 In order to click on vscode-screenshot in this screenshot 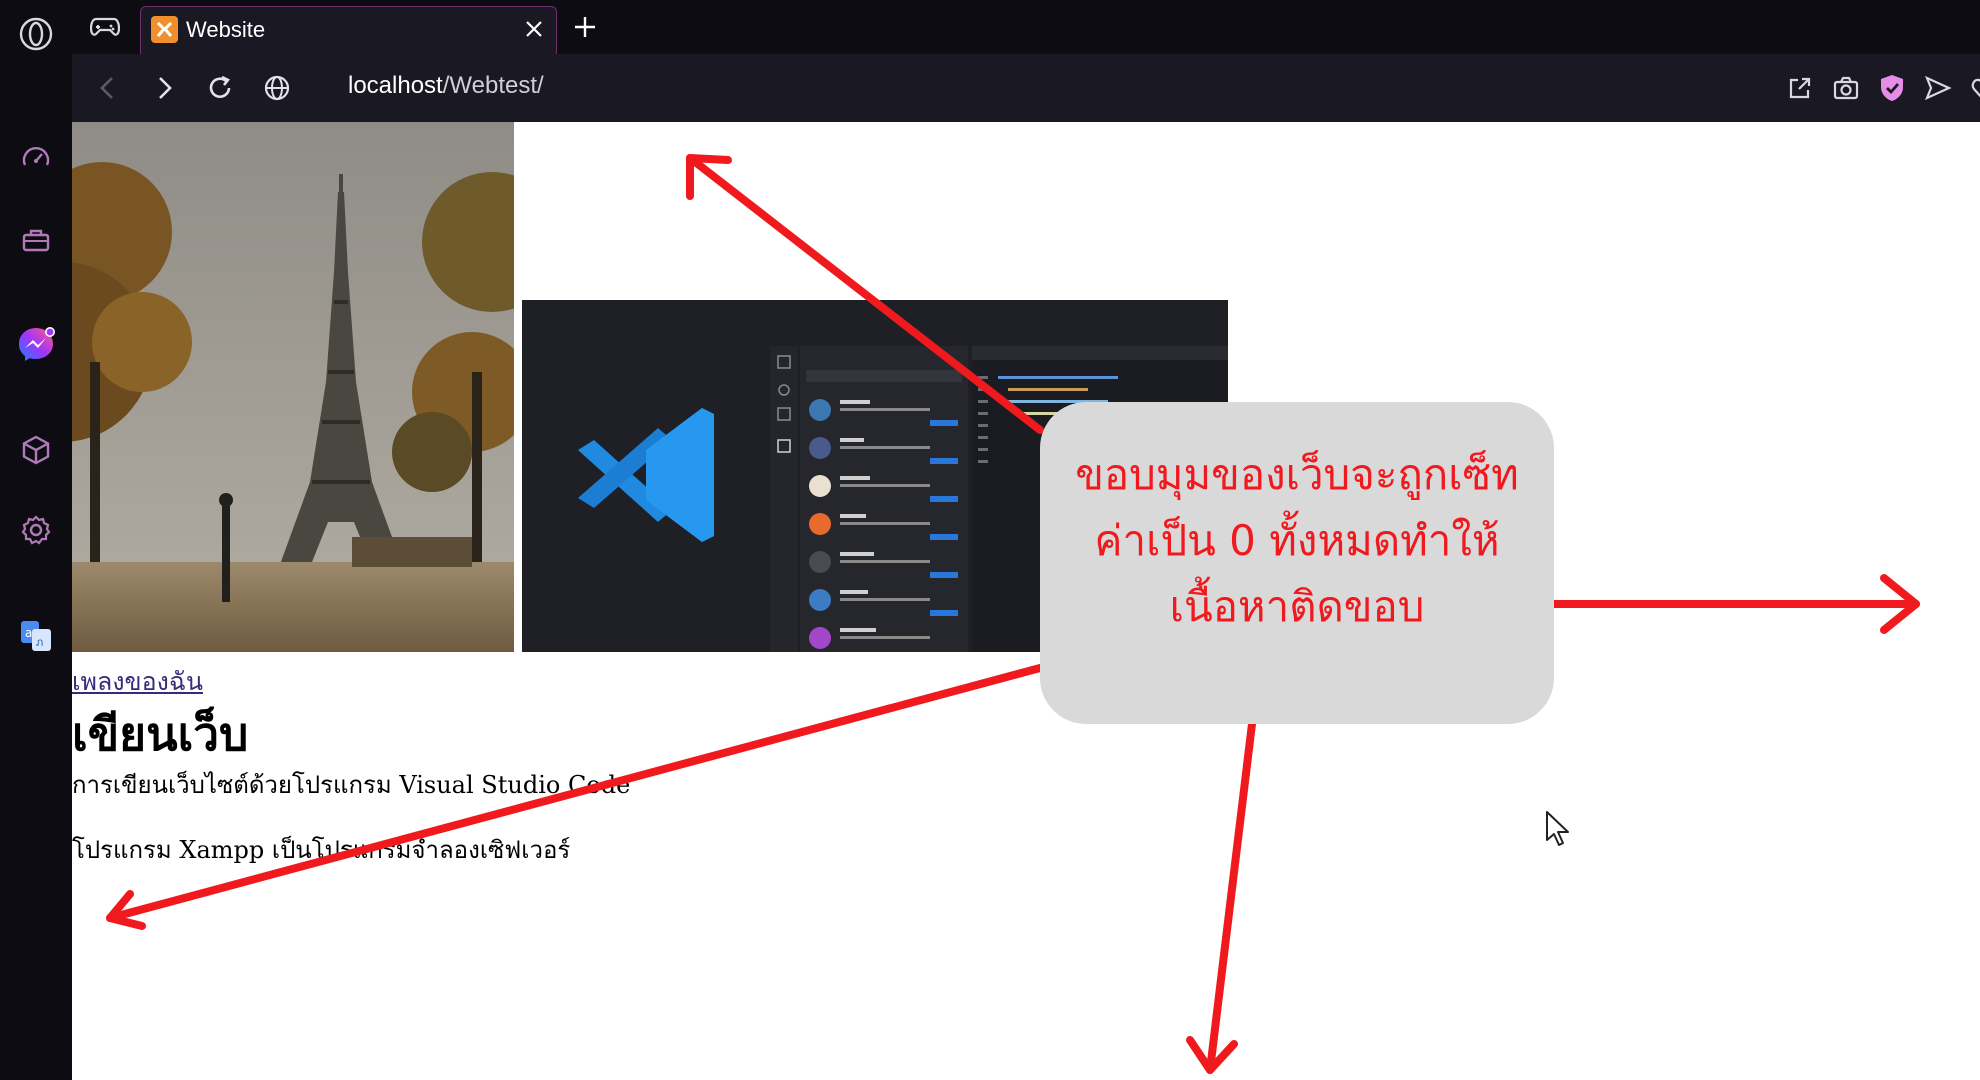, I will do `click(875, 476)`.